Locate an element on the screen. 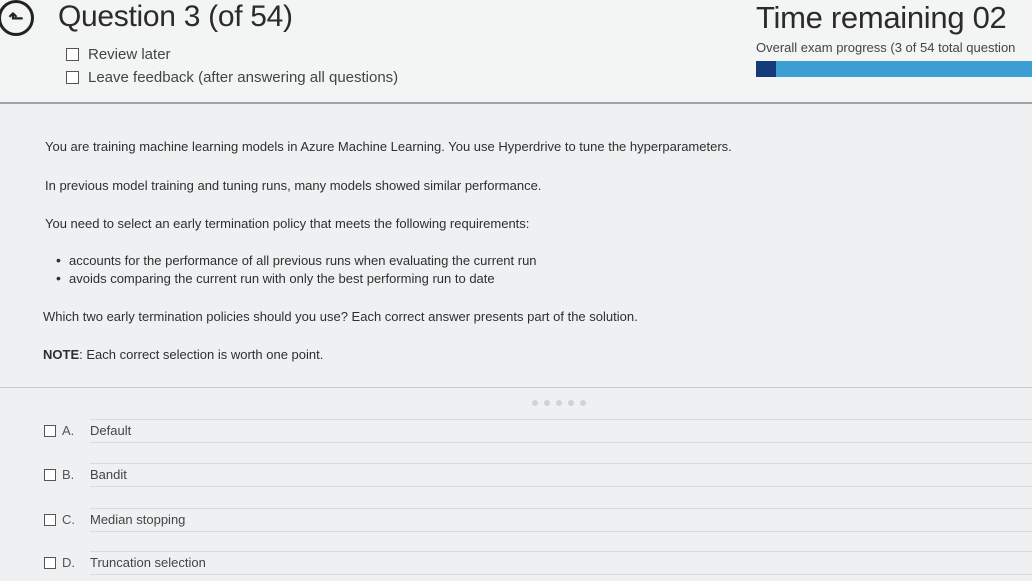 This screenshot has height=581, width=1032. answer-text: Bandit is located at coordinates (108, 474).